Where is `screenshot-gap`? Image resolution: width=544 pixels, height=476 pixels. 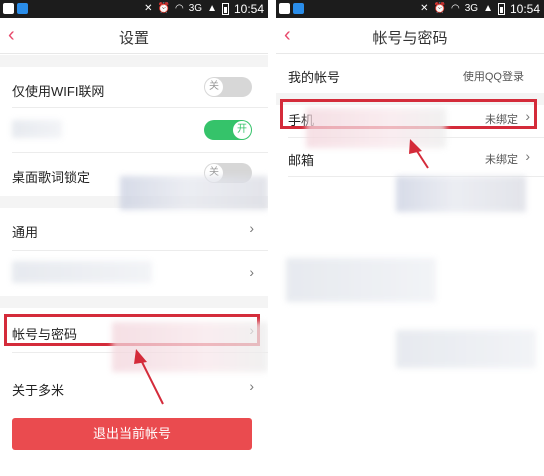 screenshot-gap is located at coordinates (272, 238).